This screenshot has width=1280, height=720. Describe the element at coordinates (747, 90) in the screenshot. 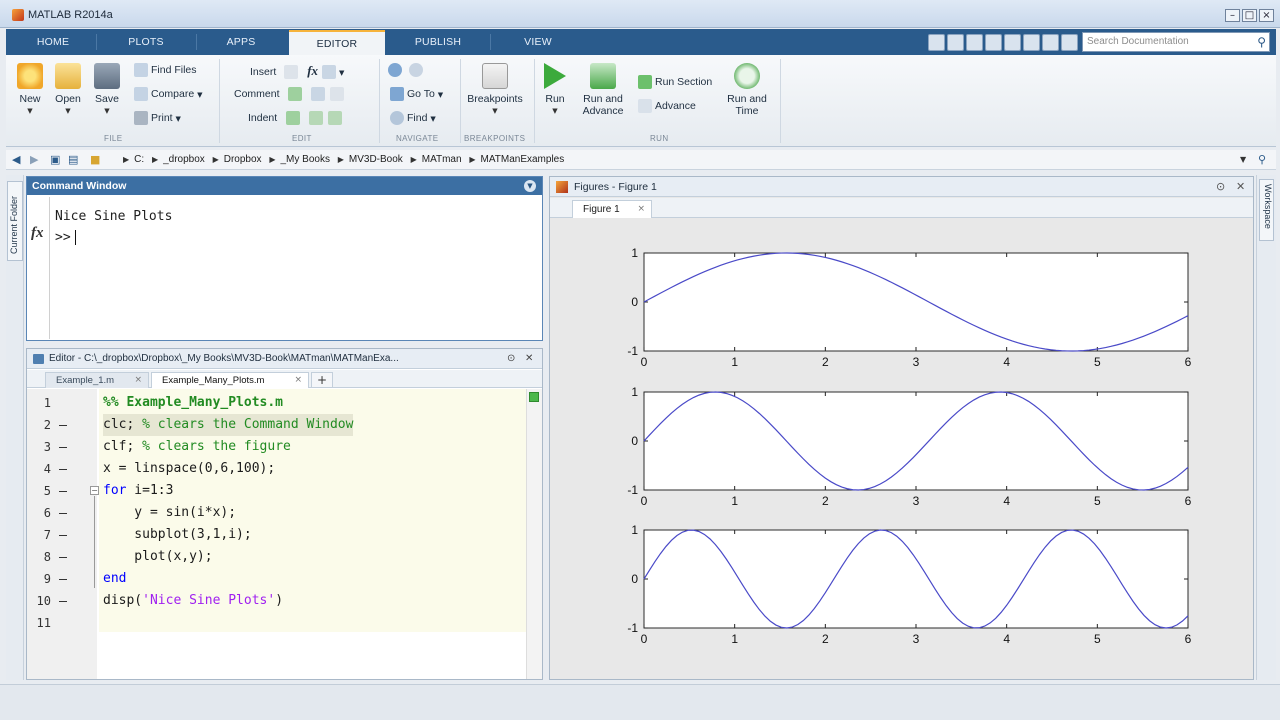

I see `run-and-time-button: Run and Time` at that location.